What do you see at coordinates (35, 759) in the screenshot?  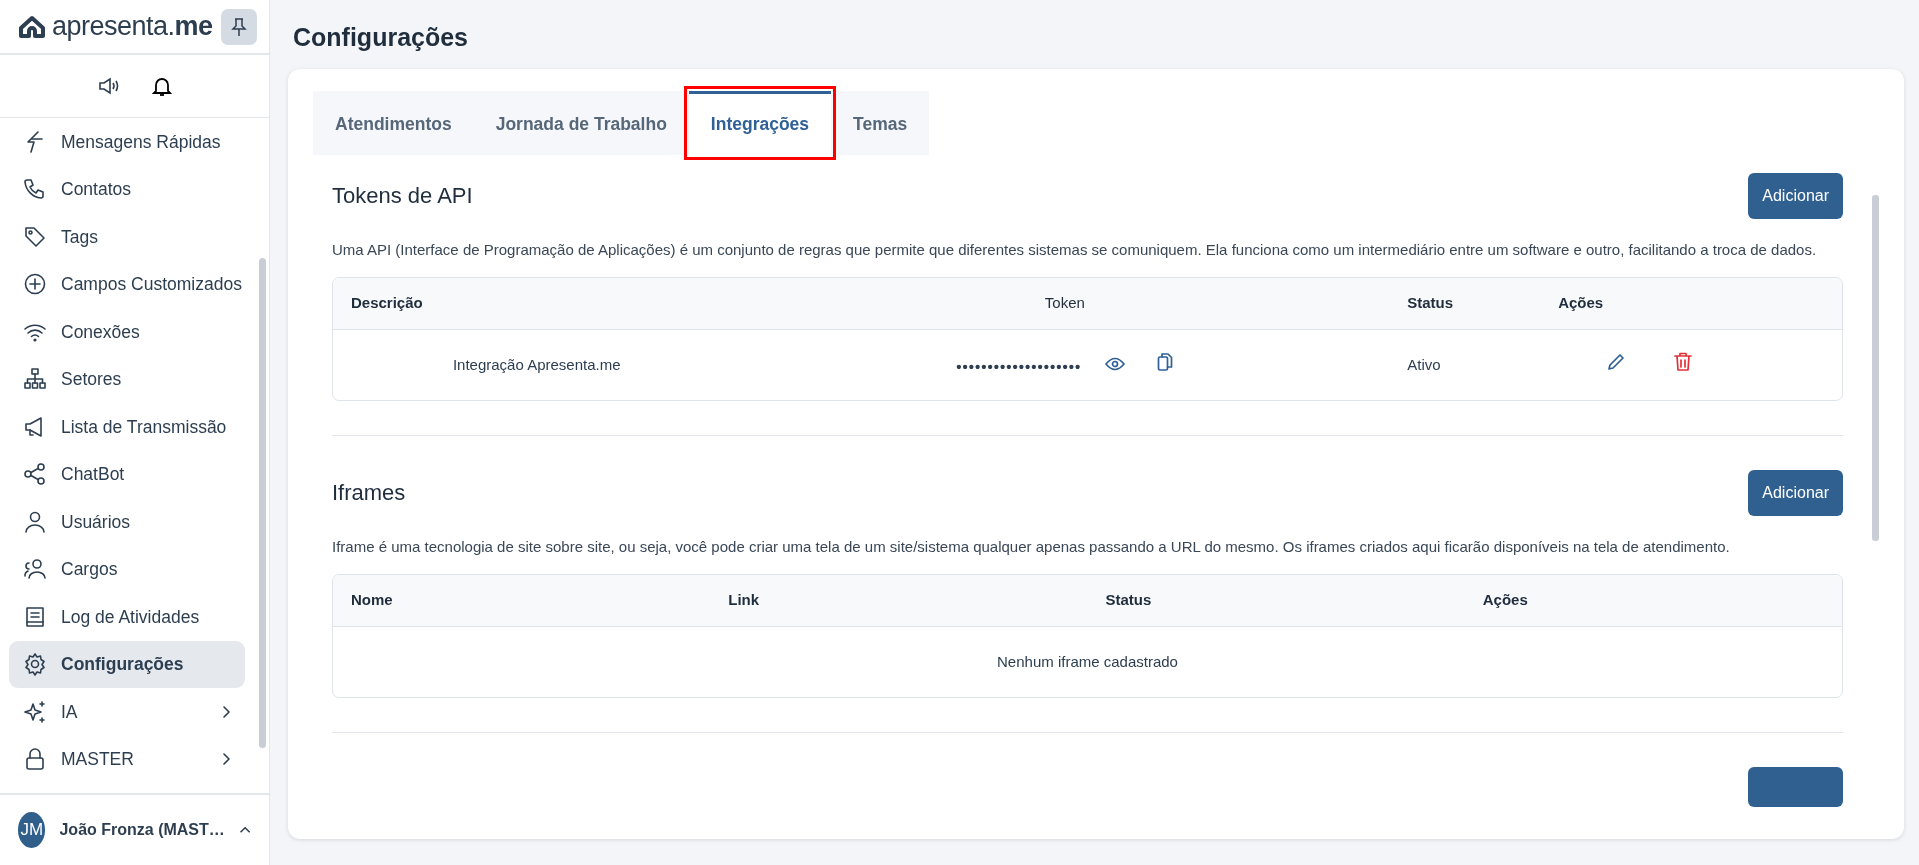 I see `lock-icon` at bounding box center [35, 759].